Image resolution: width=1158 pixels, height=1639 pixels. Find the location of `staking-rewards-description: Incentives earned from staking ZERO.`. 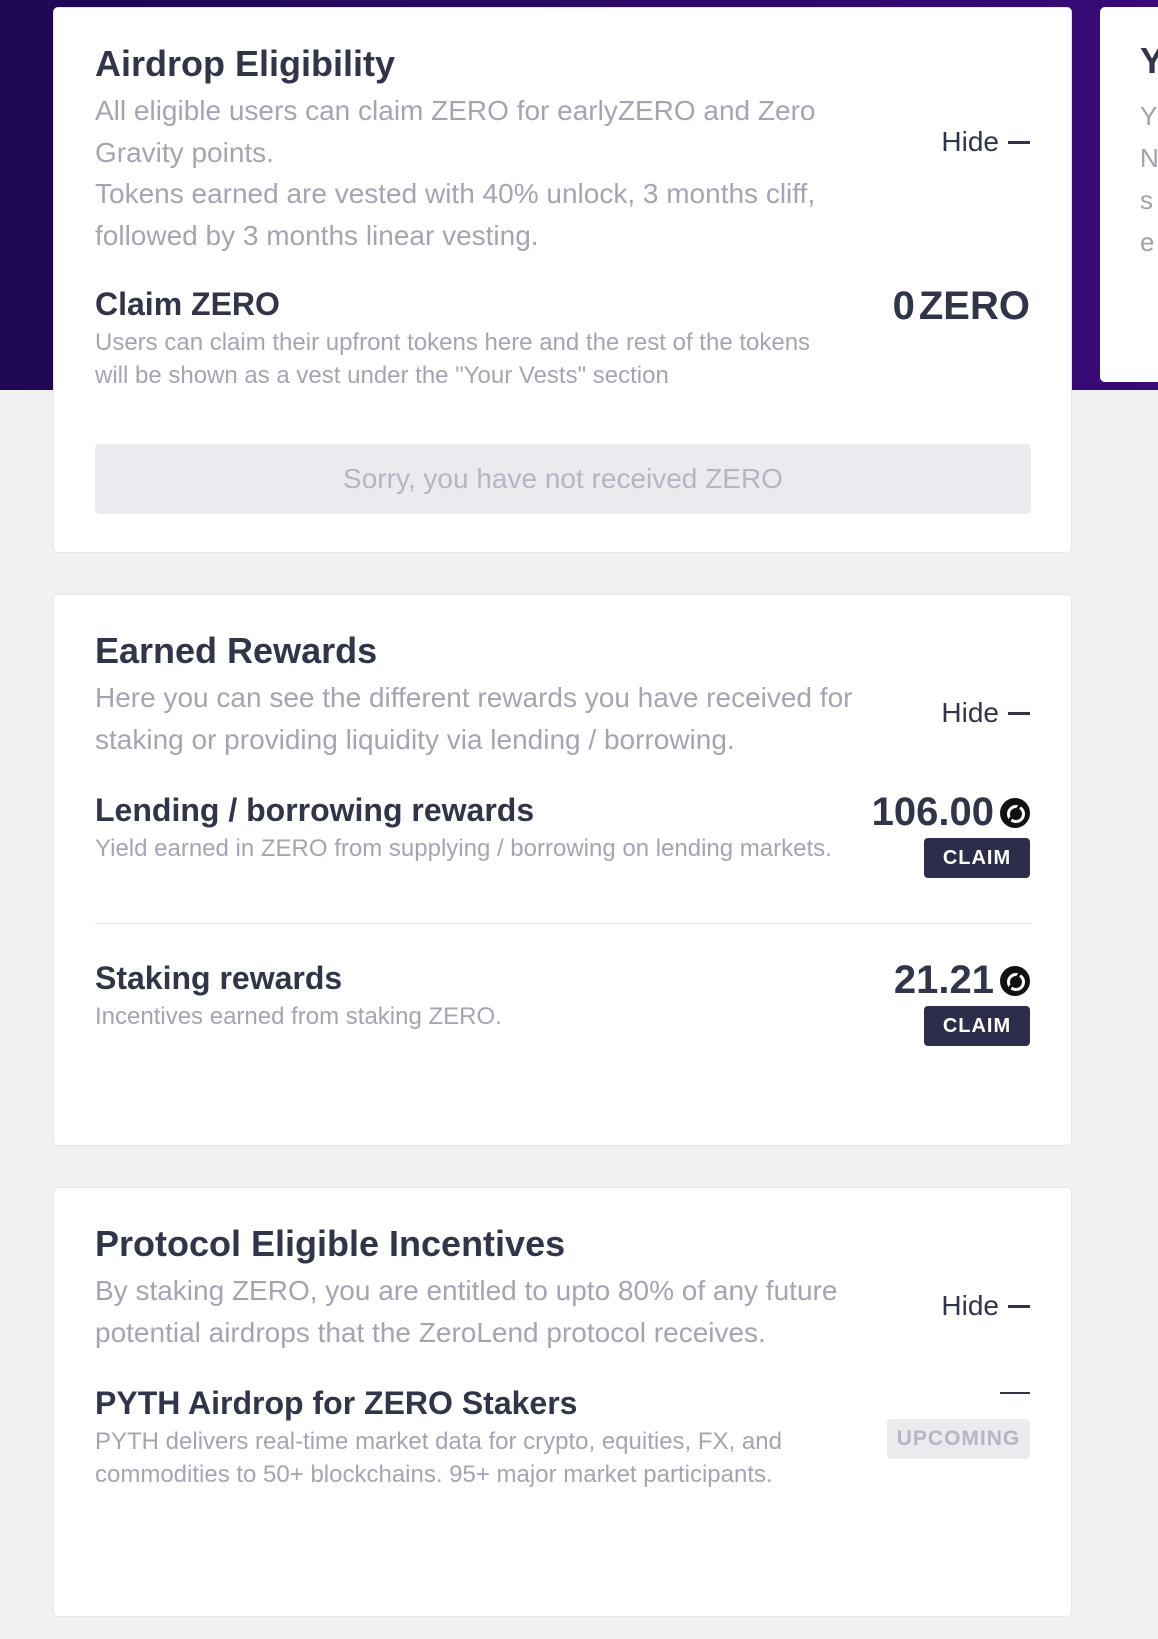

staking-rewards-description: Incentives earned from staking ZERO. is located at coordinates (298, 1016).